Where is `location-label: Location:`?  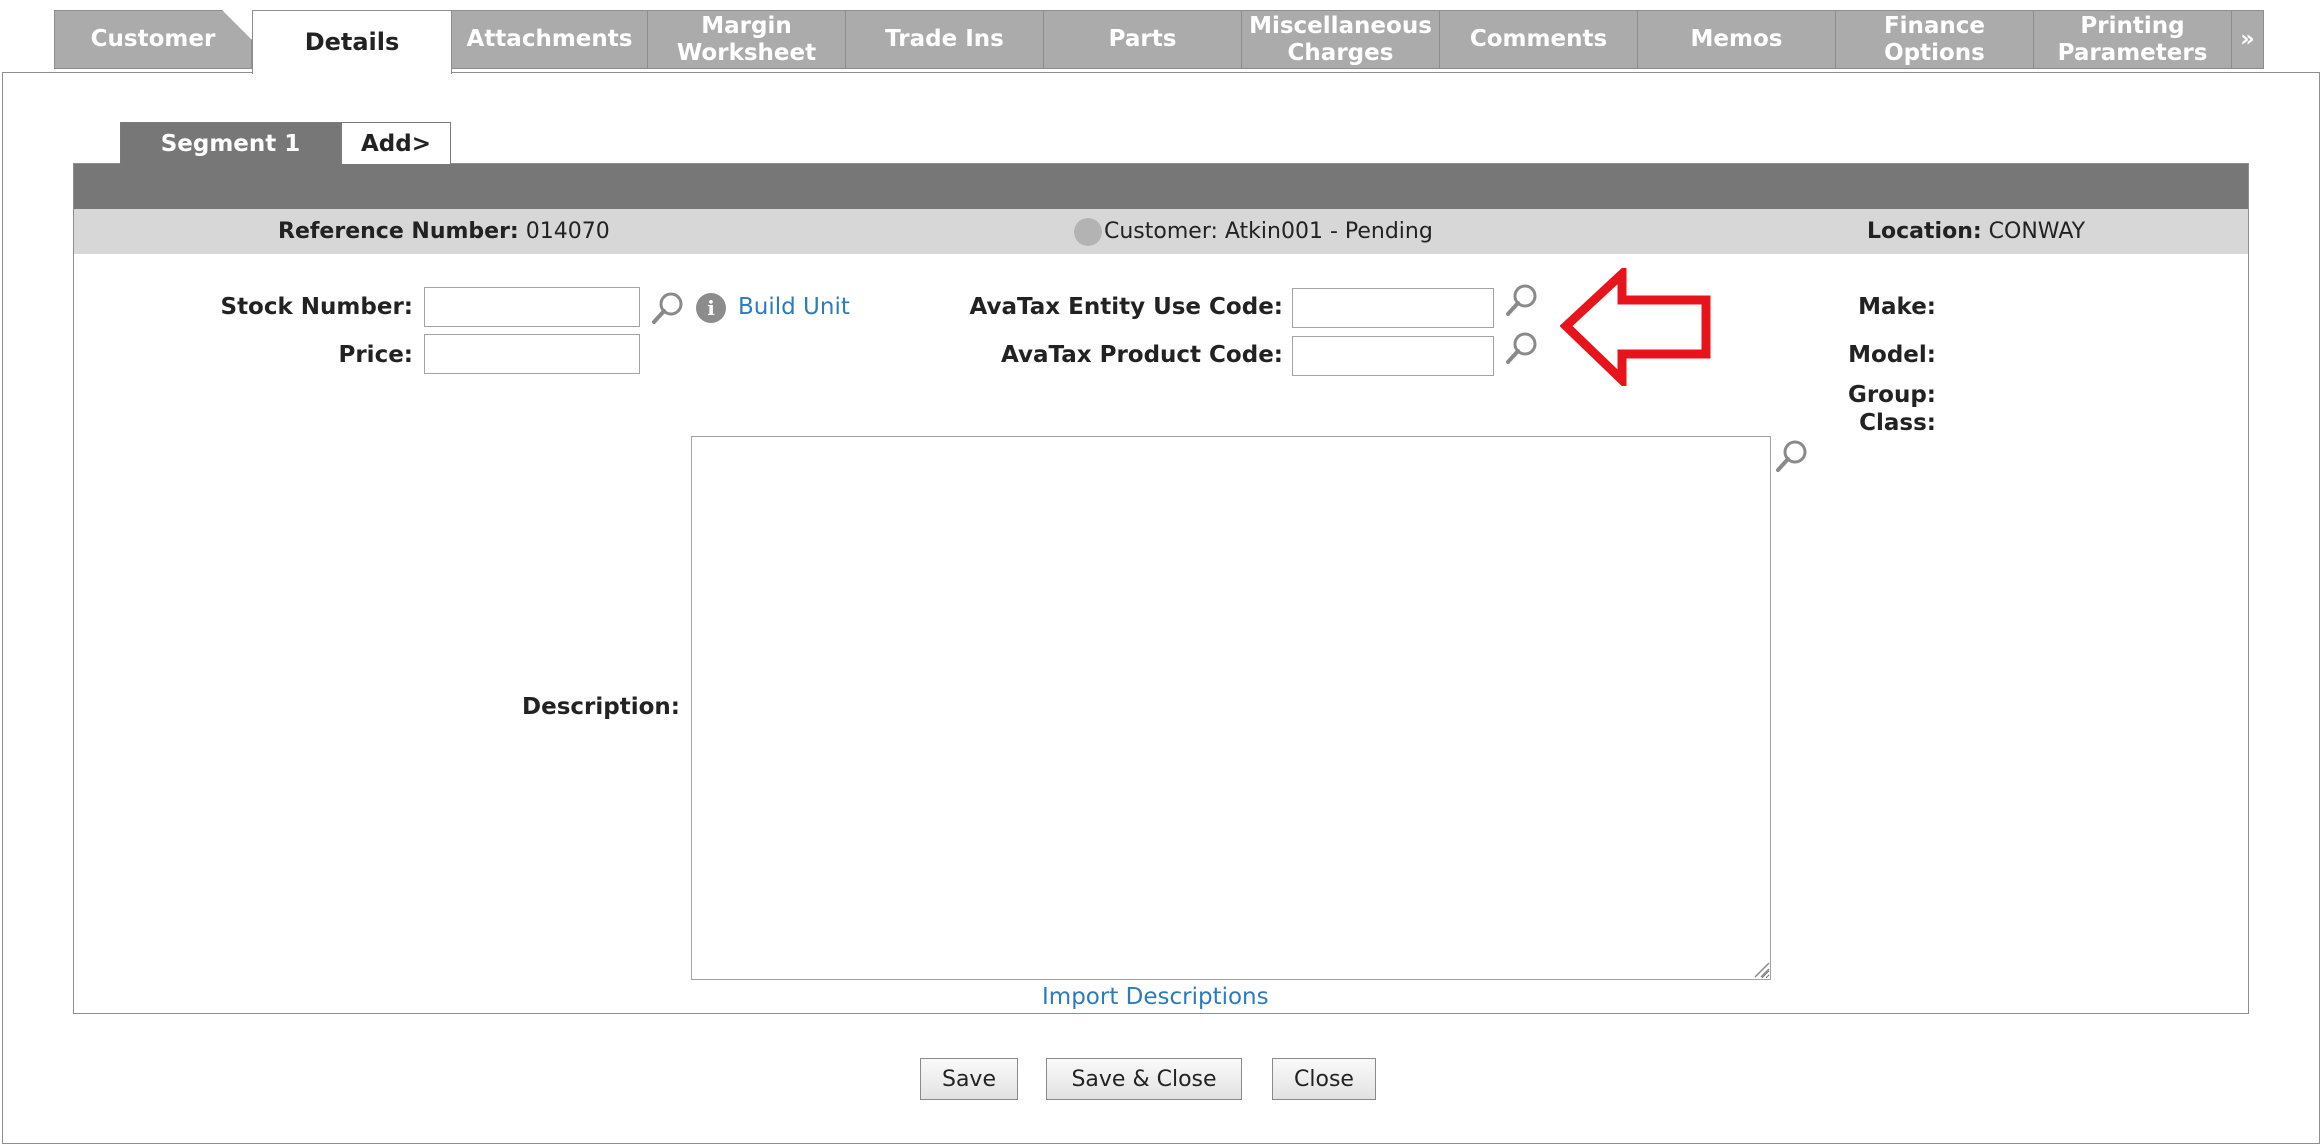
location-label: Location: is located at coordinates (1924, 231).